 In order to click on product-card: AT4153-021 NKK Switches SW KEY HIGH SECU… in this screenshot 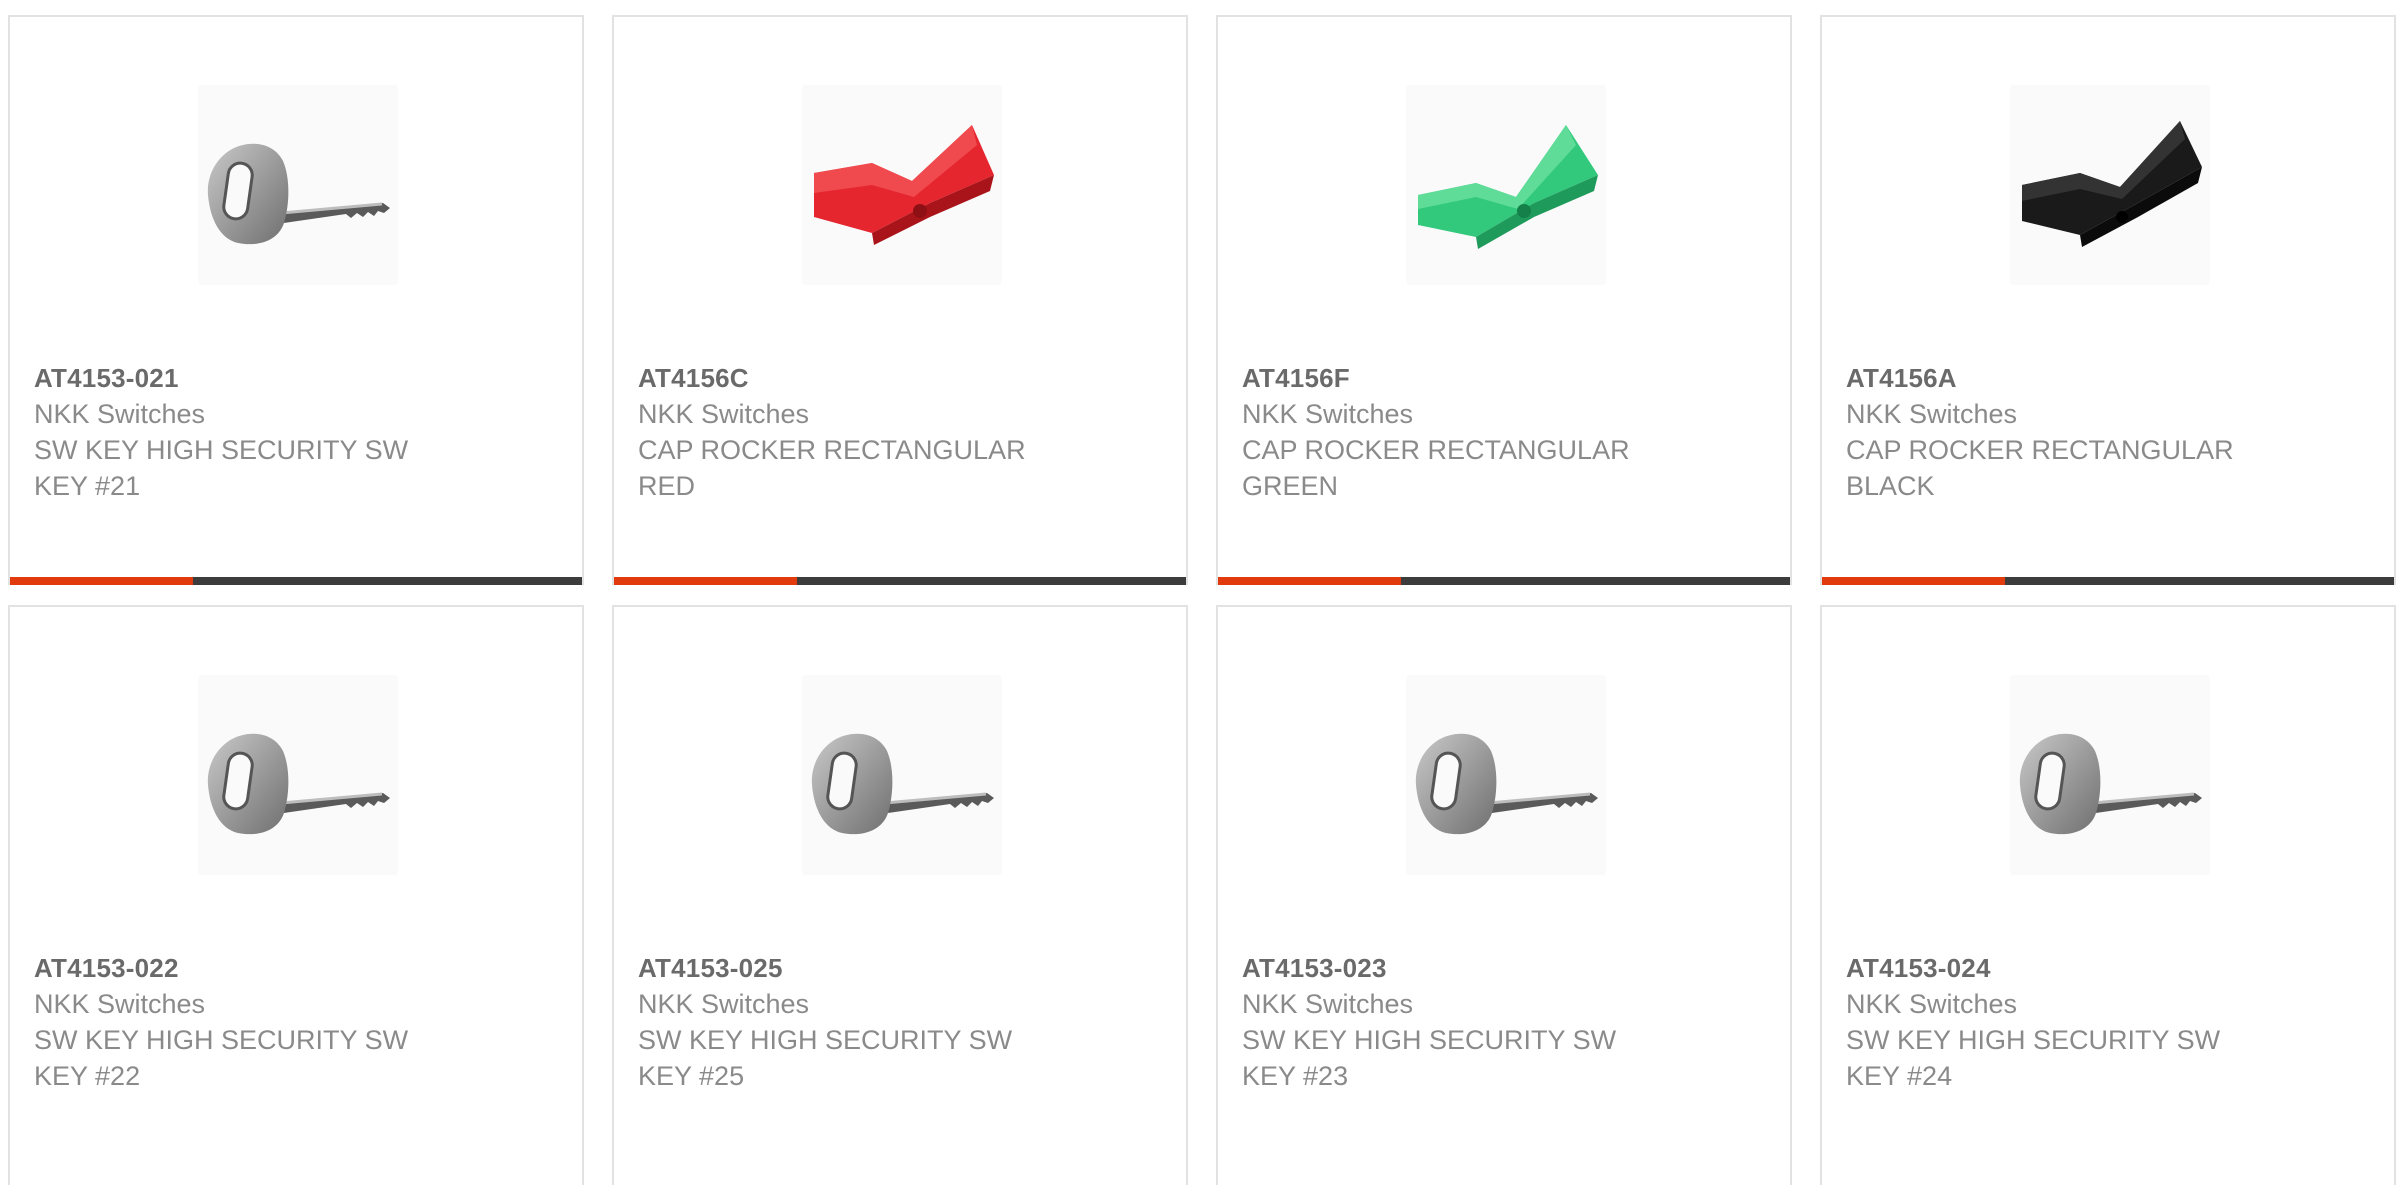, I will do `click(296, 300)`.